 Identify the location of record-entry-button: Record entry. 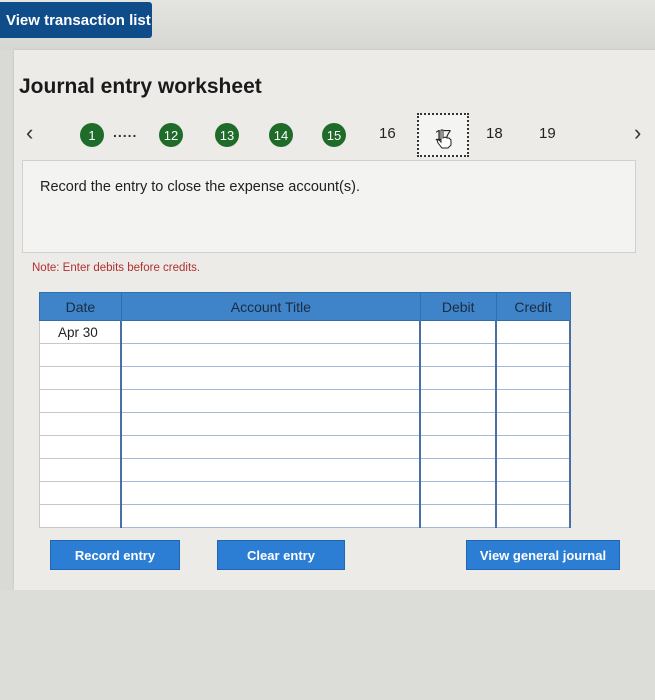
(115, 555).